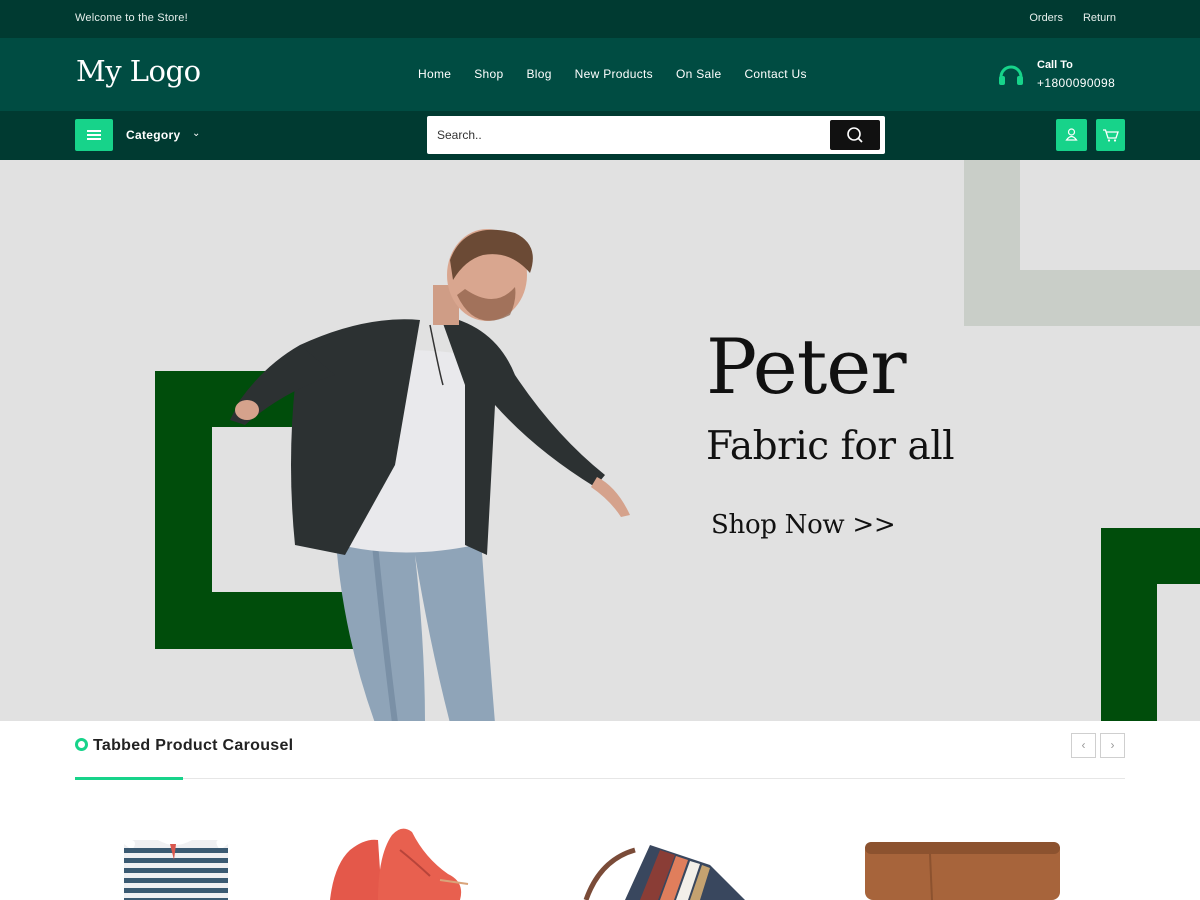  I want to click on cart-button, so click(1110, 135).